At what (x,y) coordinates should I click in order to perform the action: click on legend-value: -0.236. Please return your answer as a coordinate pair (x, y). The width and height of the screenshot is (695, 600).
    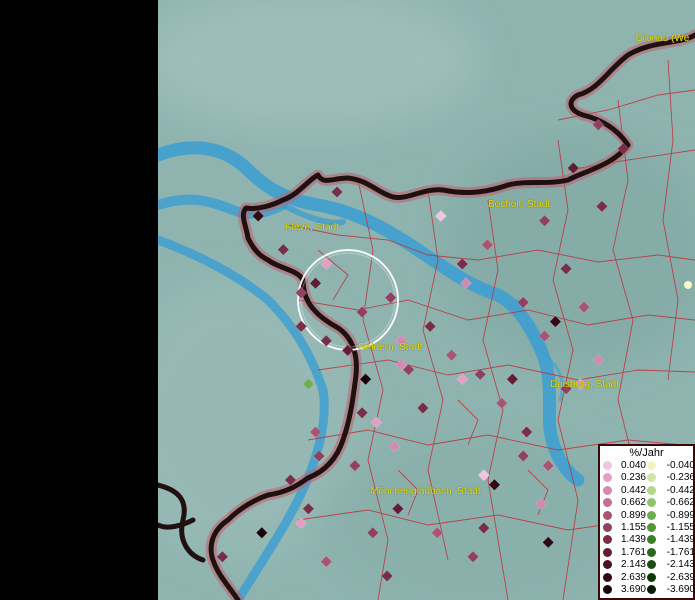
    Looking at the image, I should click on (680, 478).